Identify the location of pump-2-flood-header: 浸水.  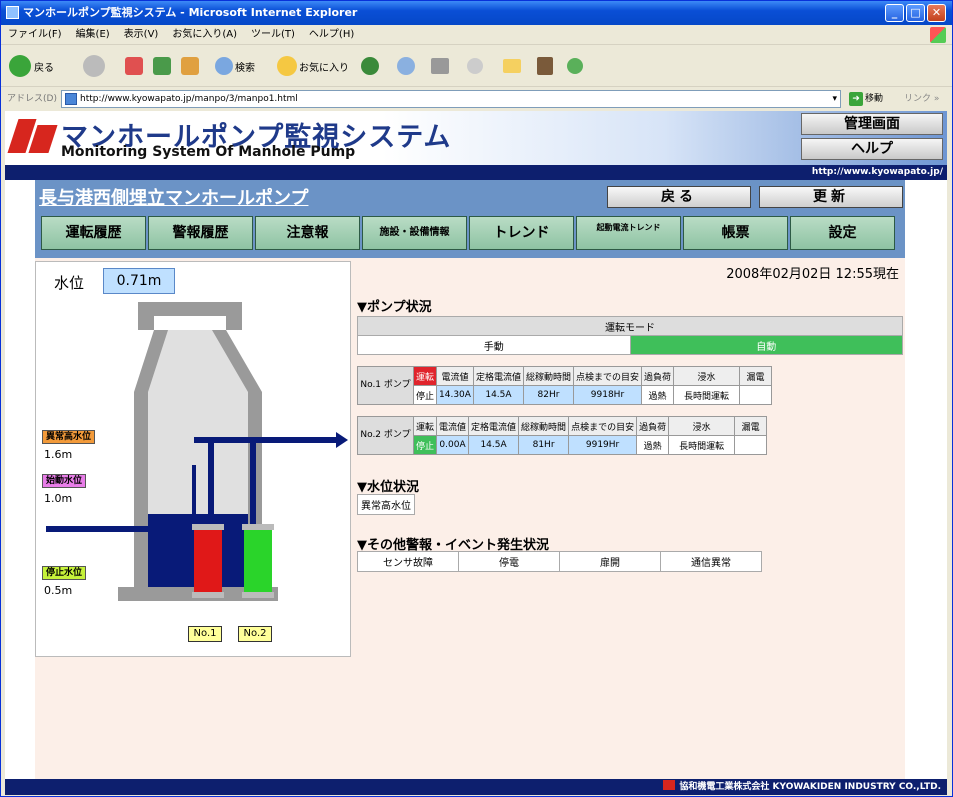
(702, 426).